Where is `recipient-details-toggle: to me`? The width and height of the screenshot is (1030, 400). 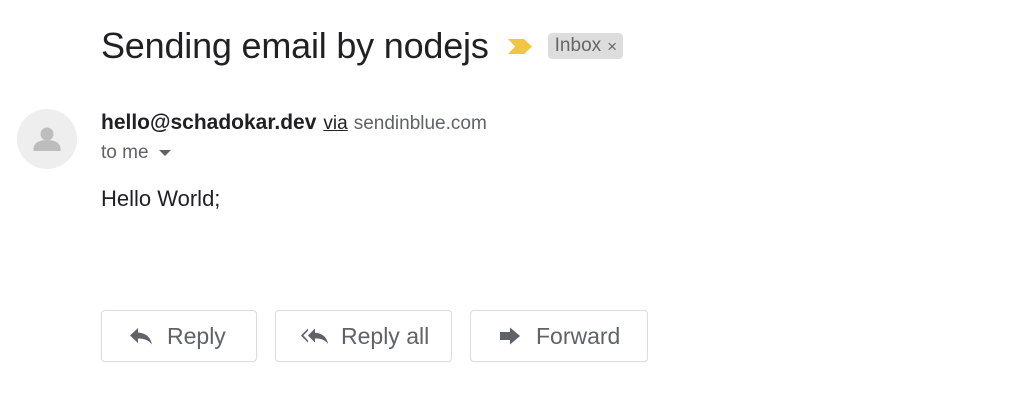
recipient-details-toggle: to me is located at coordinates (136, 153).